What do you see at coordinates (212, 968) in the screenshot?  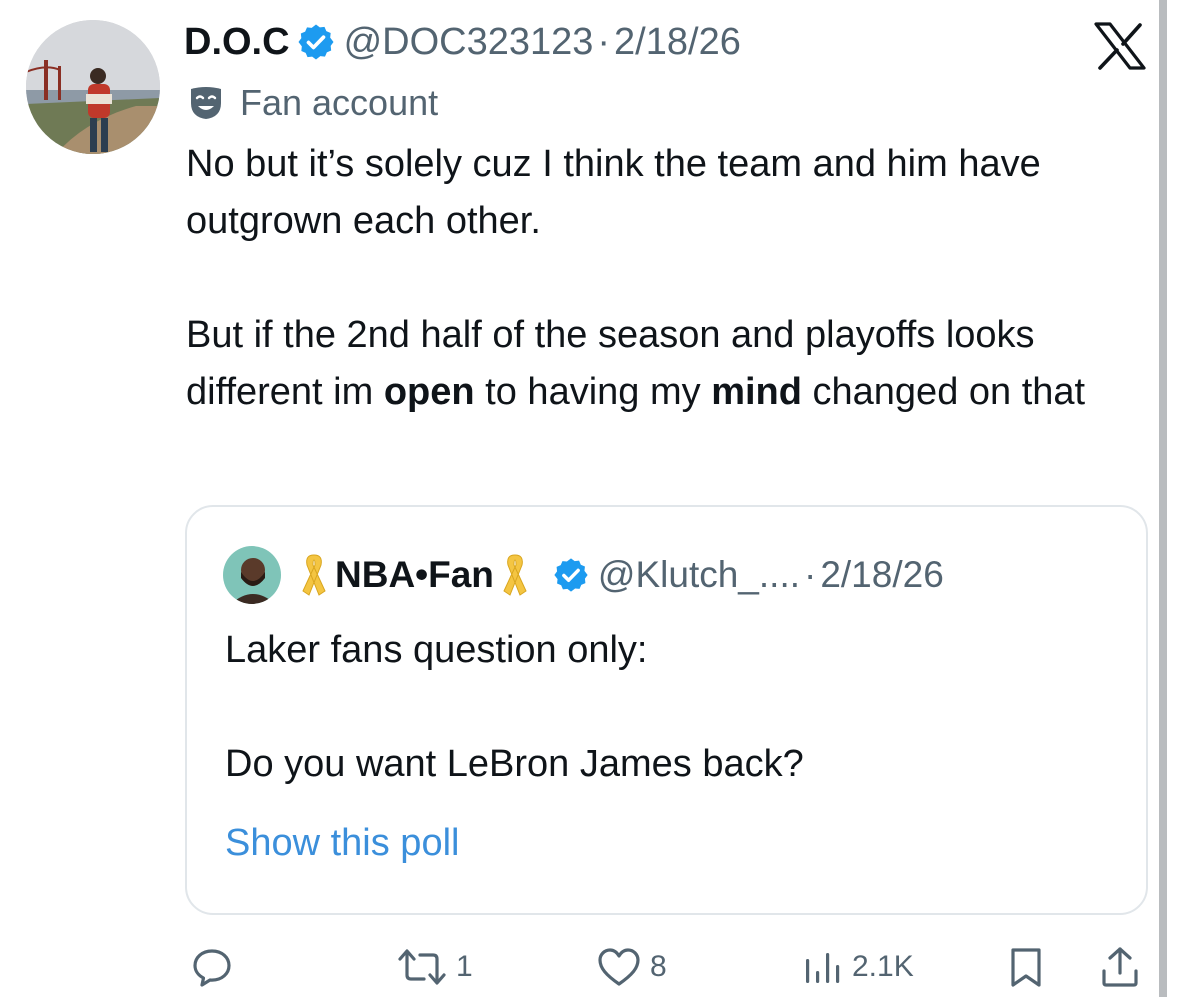 I see `reply-bubble-icon` at bounding box center [212, 968].